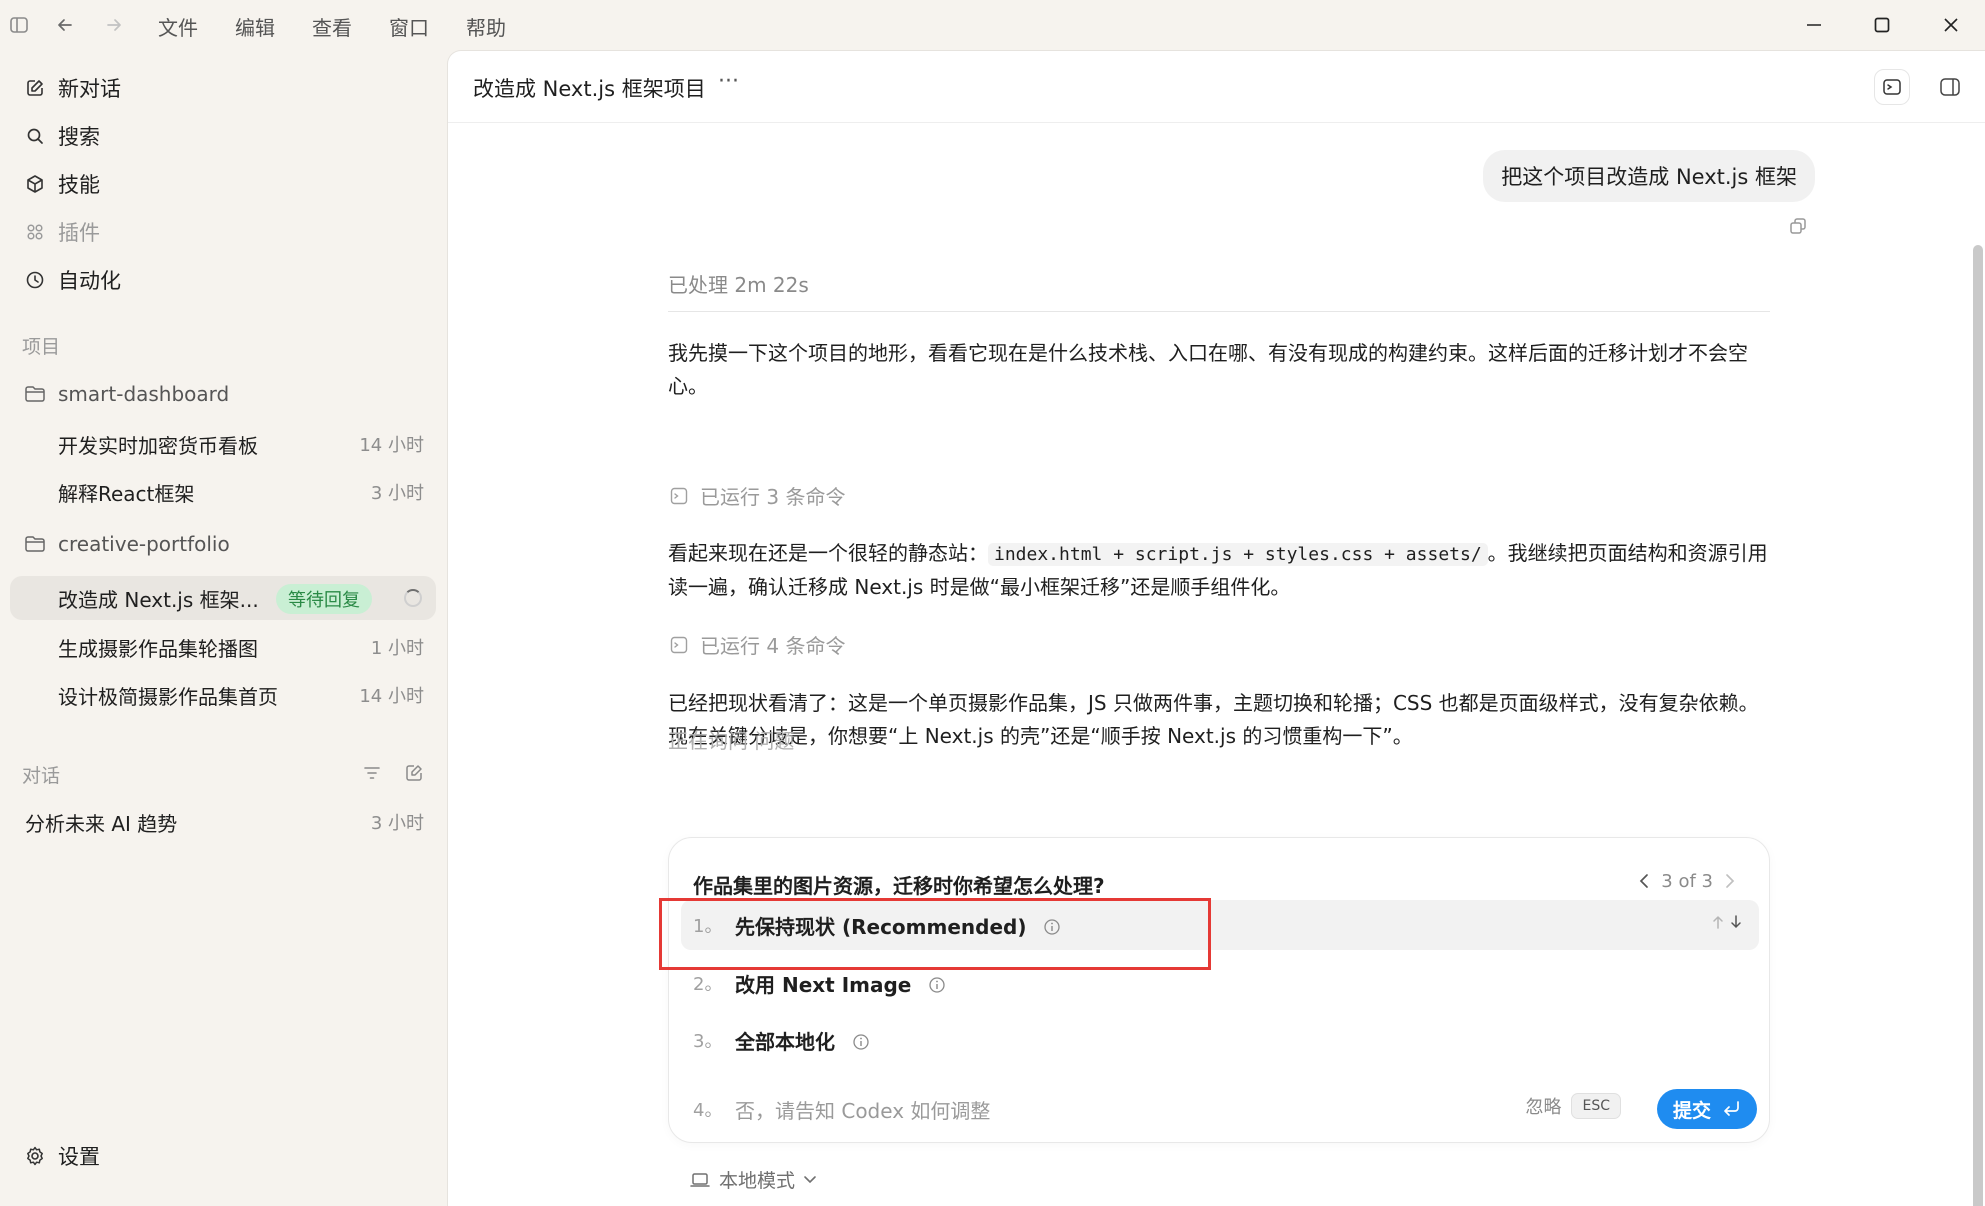  What do you see at coordinates (785, 1041) in the screenshot?
I see `option-label-text: 全部本地化` at bounding box center [785, 1041].